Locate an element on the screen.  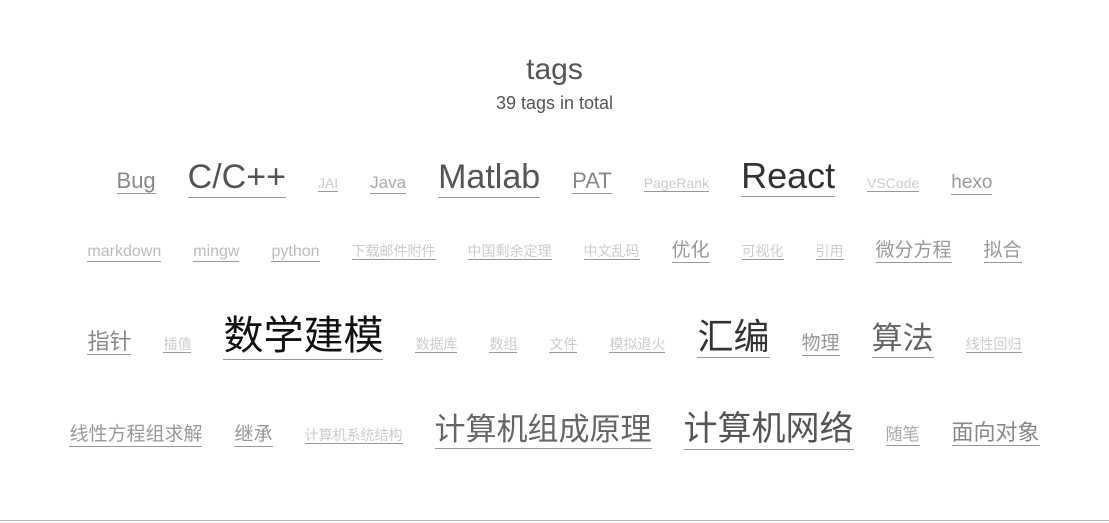
tag-row: 线性方程组求解 继承 计算机系统结构 计算机组成原理 计算机网络 随笔 面向对象 is located at coordinates (554, 430).